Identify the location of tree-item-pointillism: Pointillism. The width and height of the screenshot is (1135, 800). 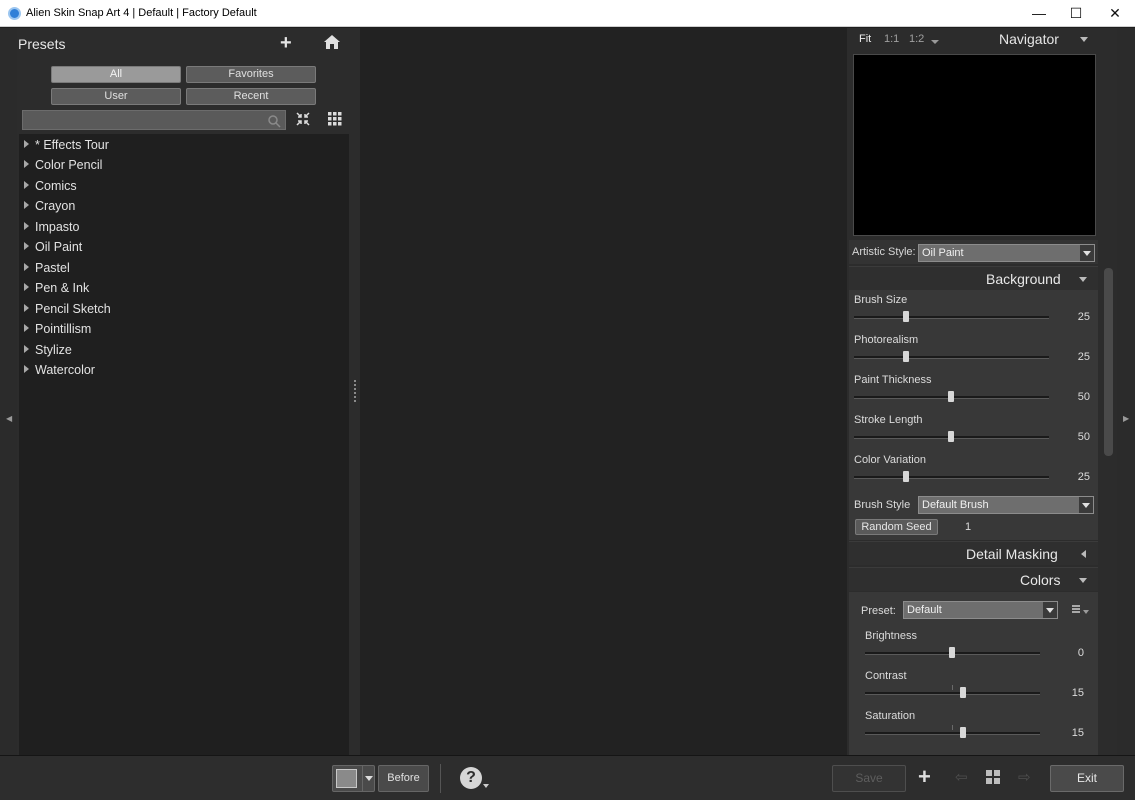
(179, 329).